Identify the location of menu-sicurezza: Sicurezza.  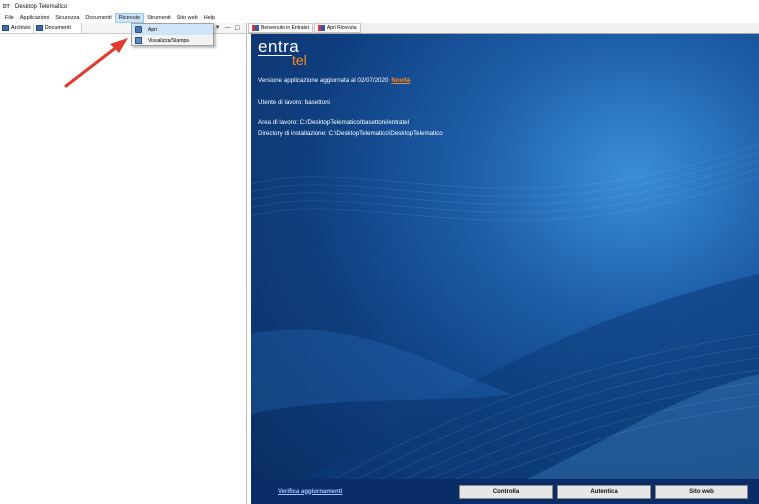
(67, 18).